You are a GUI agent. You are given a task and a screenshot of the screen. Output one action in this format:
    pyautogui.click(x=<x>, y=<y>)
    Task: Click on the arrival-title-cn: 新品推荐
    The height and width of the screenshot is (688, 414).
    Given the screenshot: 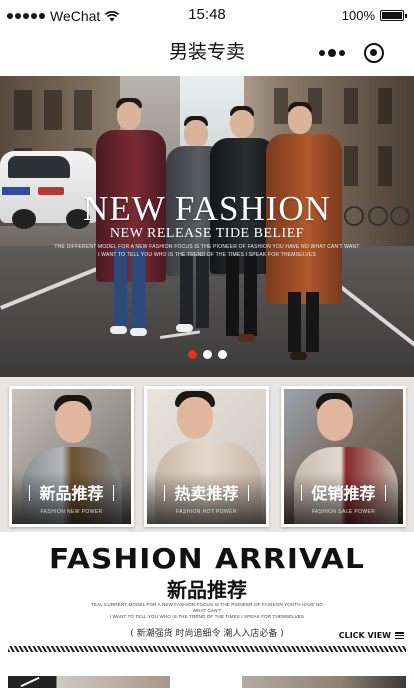 What is the action you would take?
    pyautogui.click(x=207, y=590)
    